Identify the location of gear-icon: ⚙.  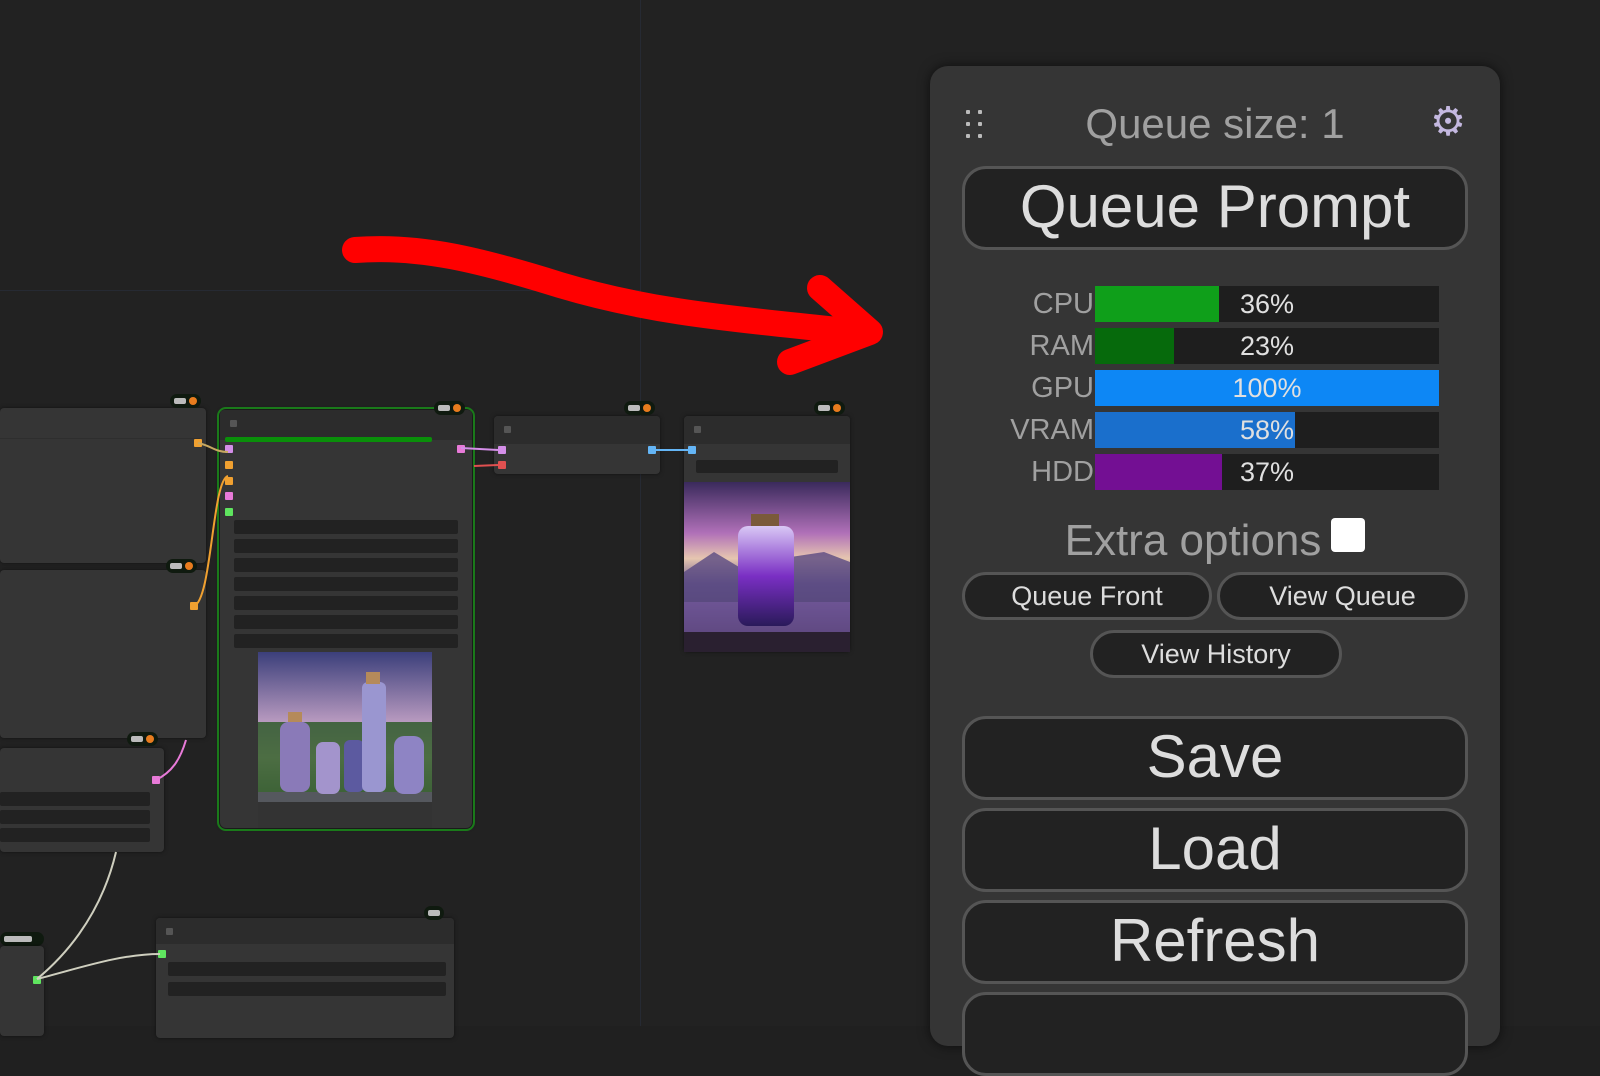
(1448, 122).